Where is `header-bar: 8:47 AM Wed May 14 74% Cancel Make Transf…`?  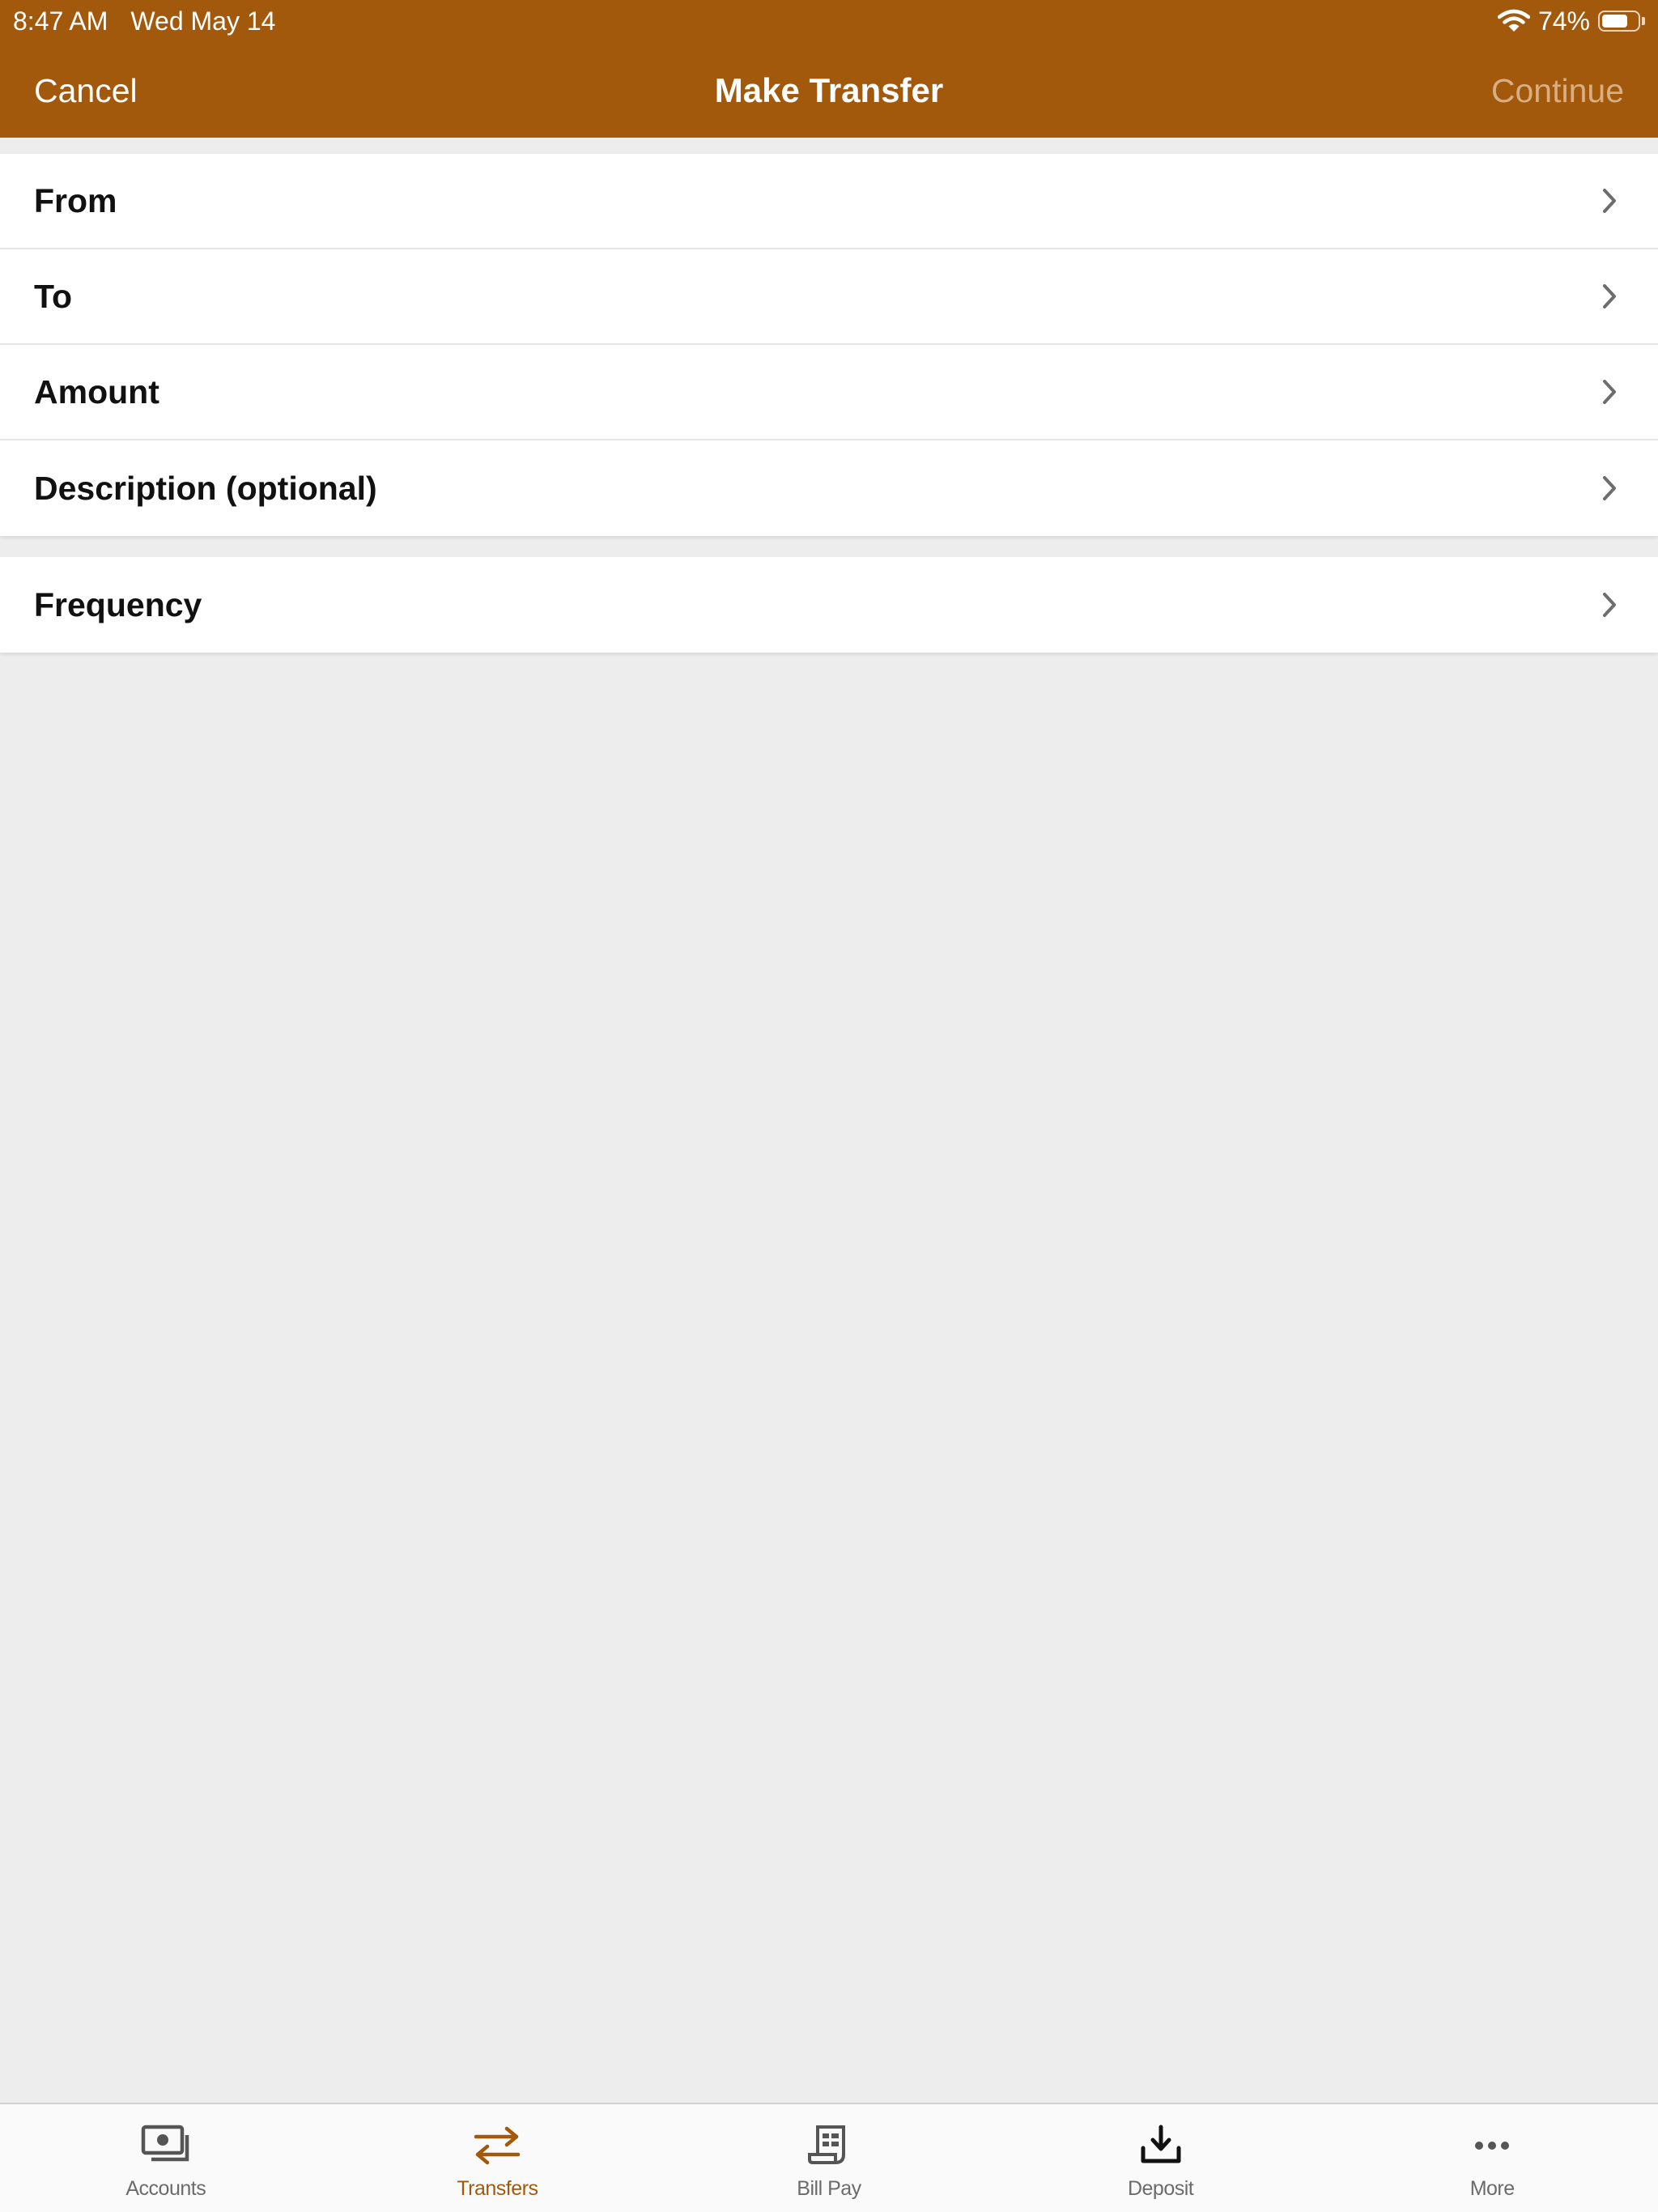 header-bar: 8:47 AM Wed May 14 74% Cancel Make Transf… is located at coordinates (829, 69).